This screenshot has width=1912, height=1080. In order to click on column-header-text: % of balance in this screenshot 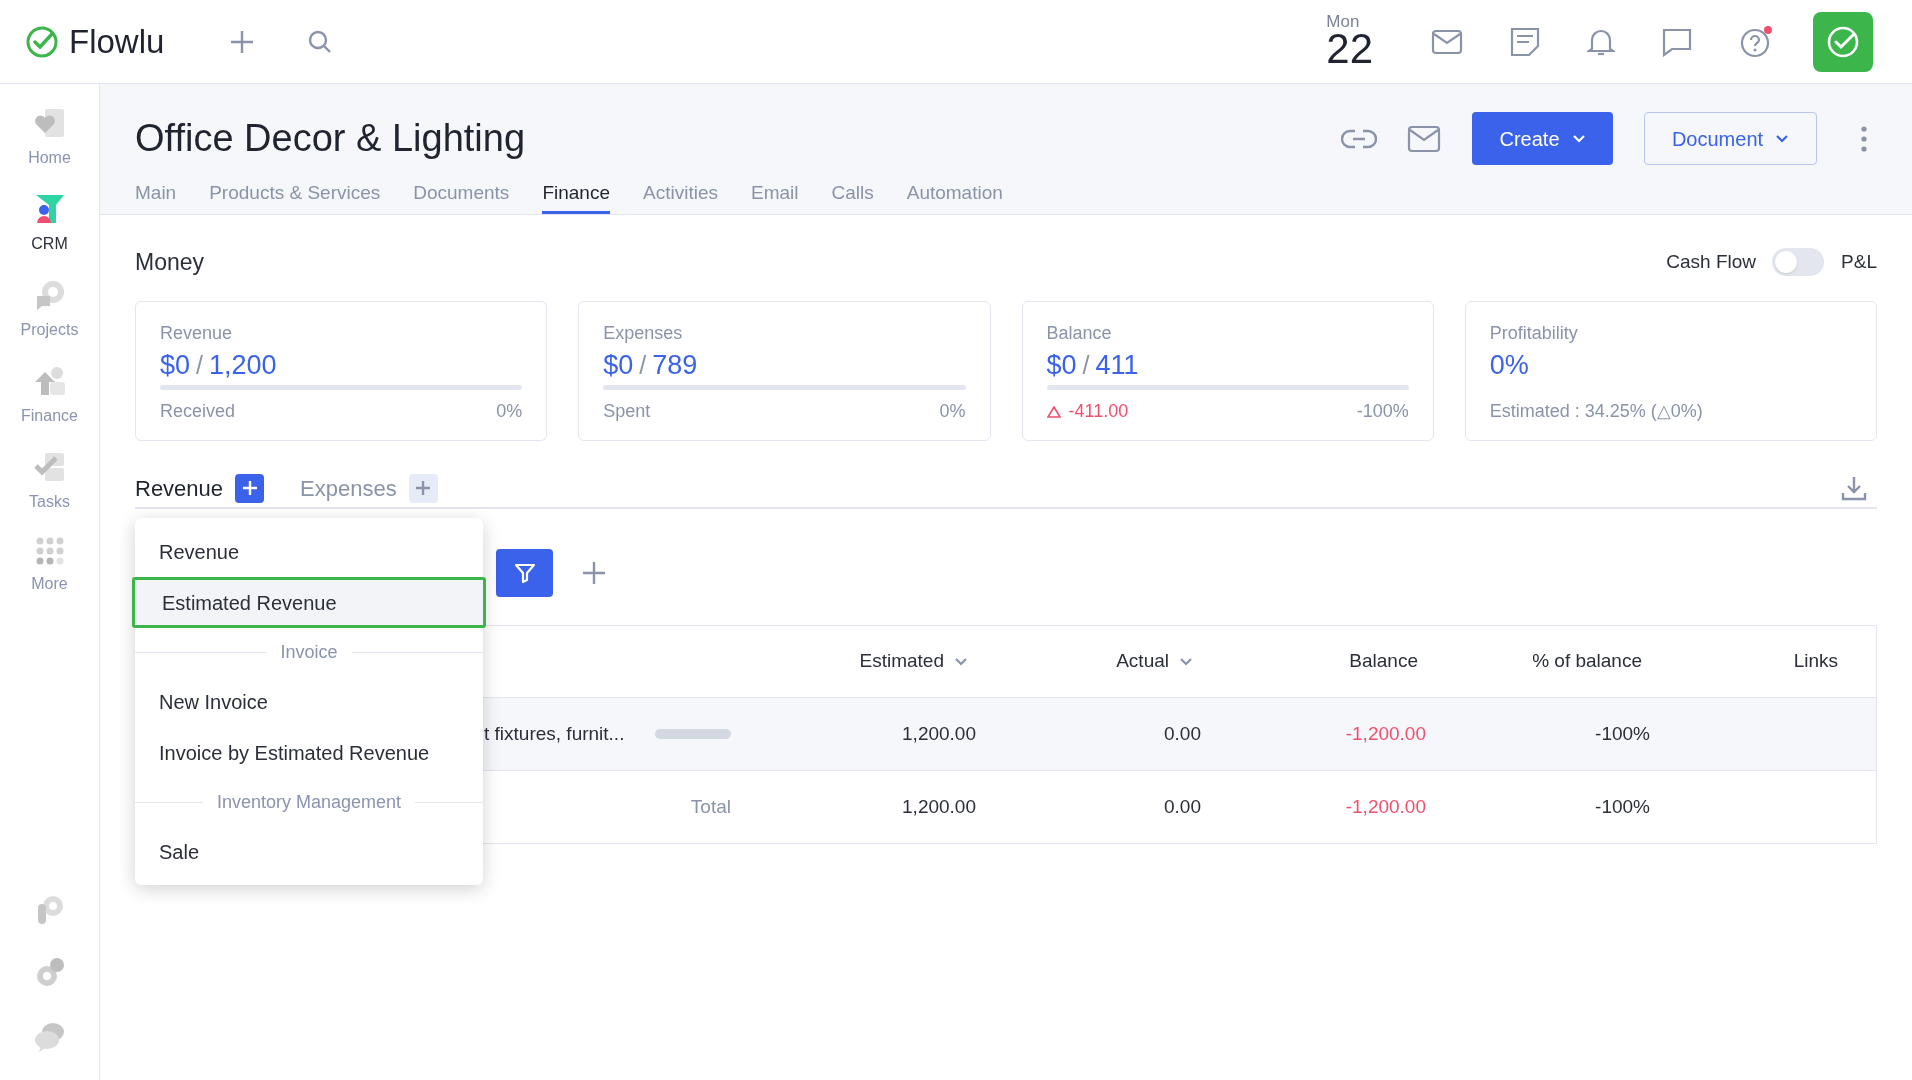, I will do `click(1587, 661)`.